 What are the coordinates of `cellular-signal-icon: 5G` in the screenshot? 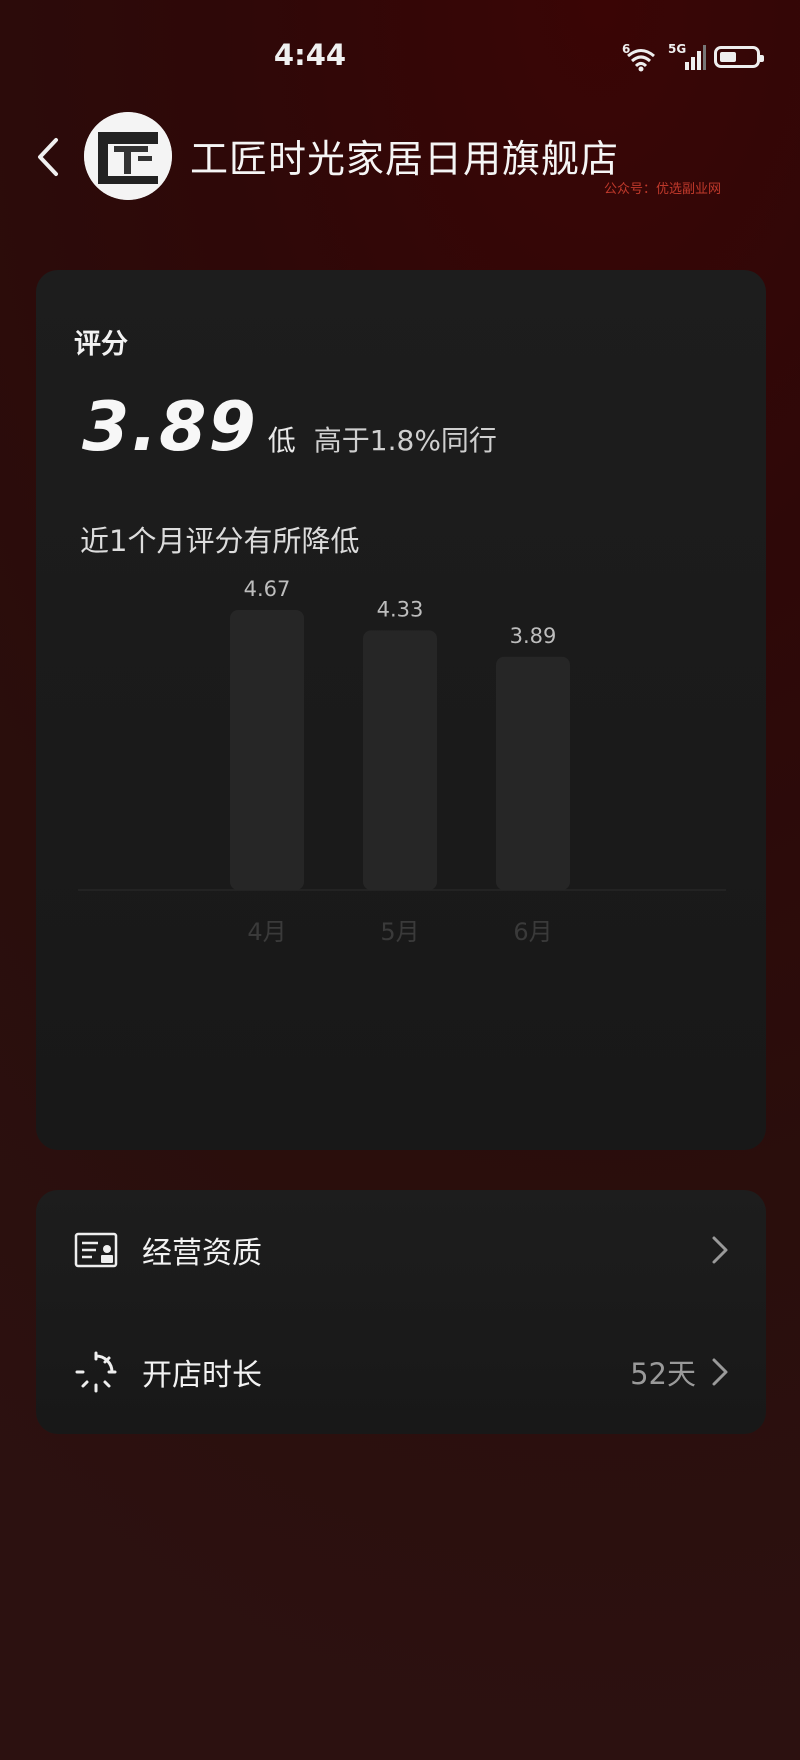 It's located at (687, 56).